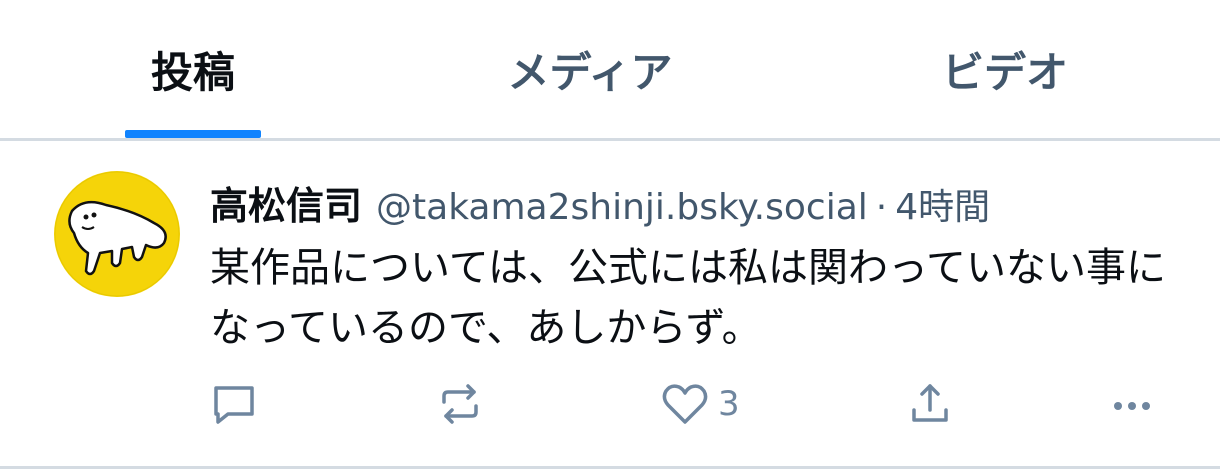 The height and width of the screenshot is (474, 1220). What do you see at coordinates (685, 404) in the screenshot?
I see `heart-icon` at bounding box center [685, 404].